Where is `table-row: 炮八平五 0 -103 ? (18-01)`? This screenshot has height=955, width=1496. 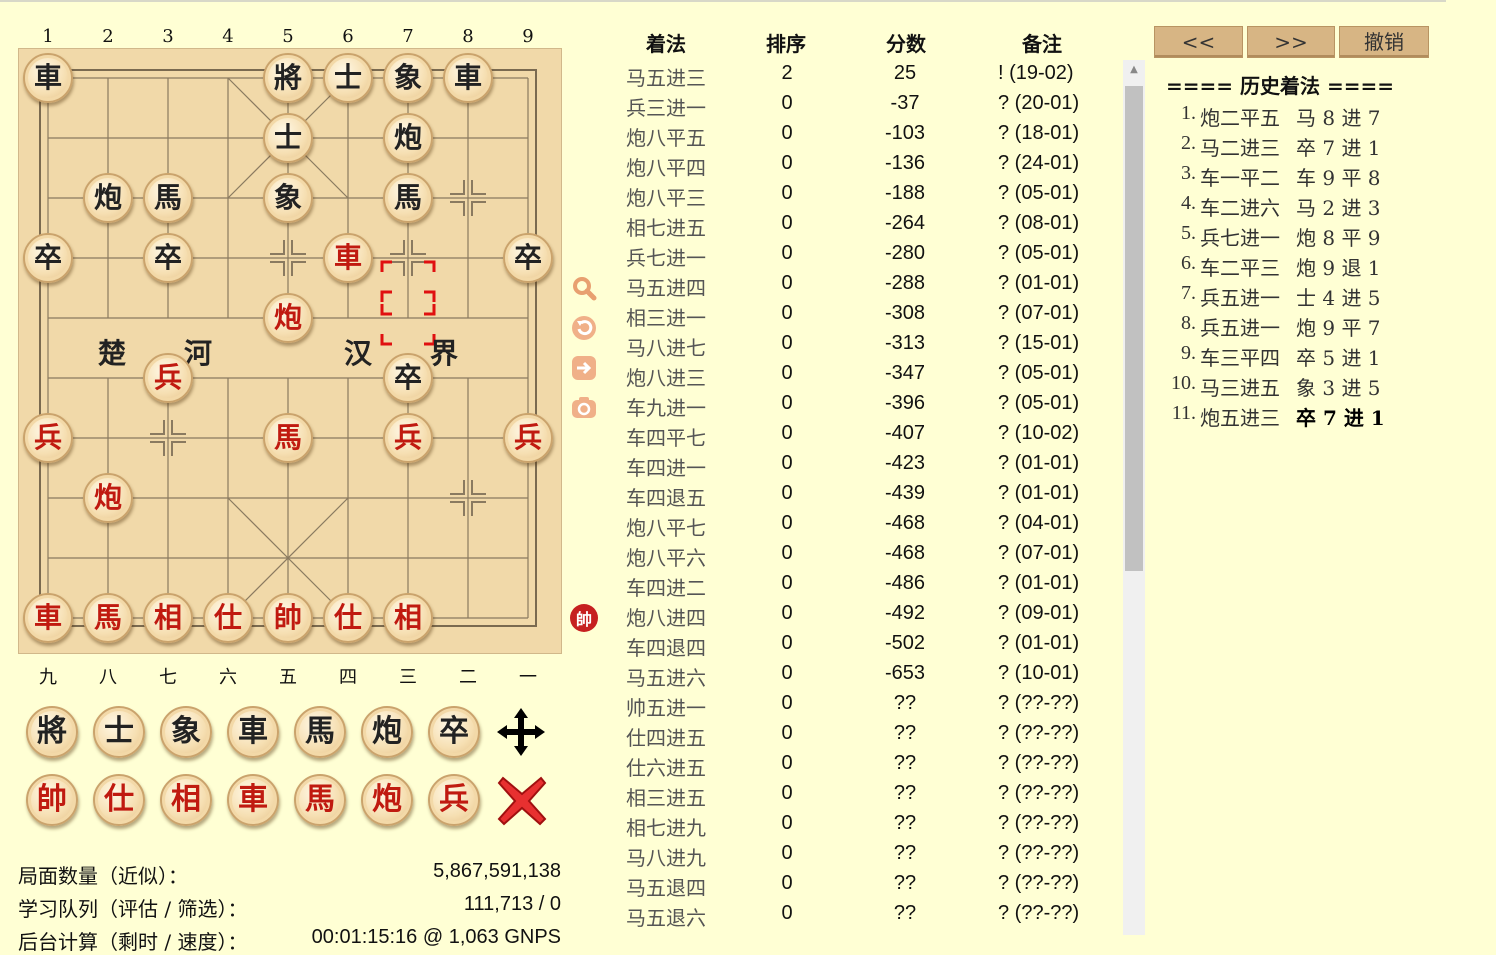
table-row: 炮八平五 0 -103 ? (18-01) is located at coordinates (850, 137).